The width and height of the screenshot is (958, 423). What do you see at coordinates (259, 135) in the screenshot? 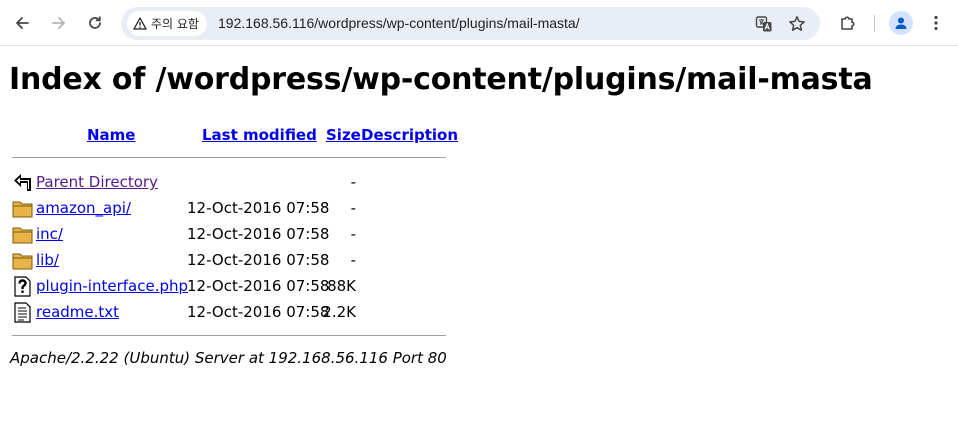
I see `last-modified-column-header: Last modified` at bounding box center [259, 135].